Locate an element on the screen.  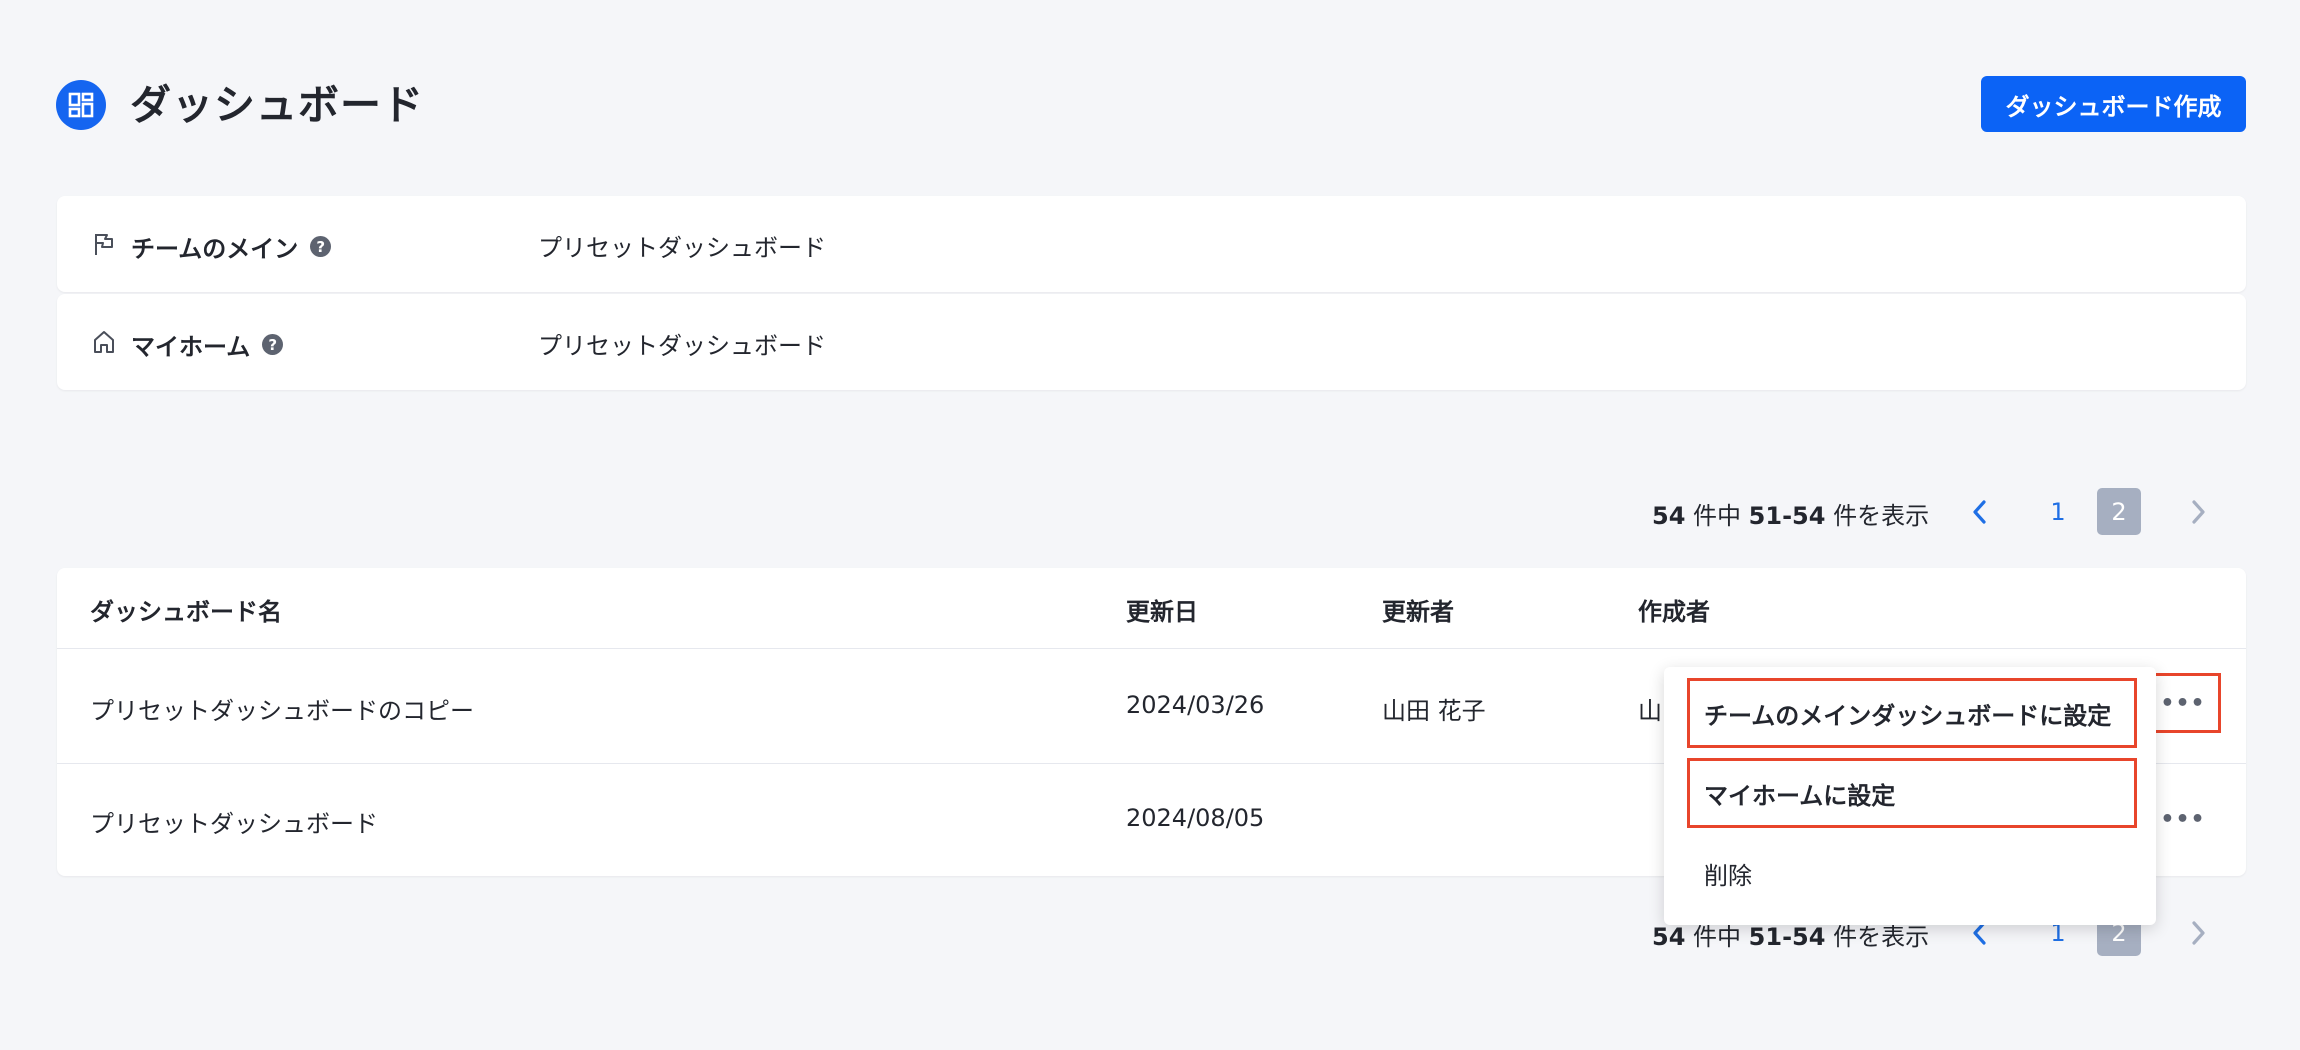
row-2-name: プリセットダッシュボード is located at coordinates (234, 821).